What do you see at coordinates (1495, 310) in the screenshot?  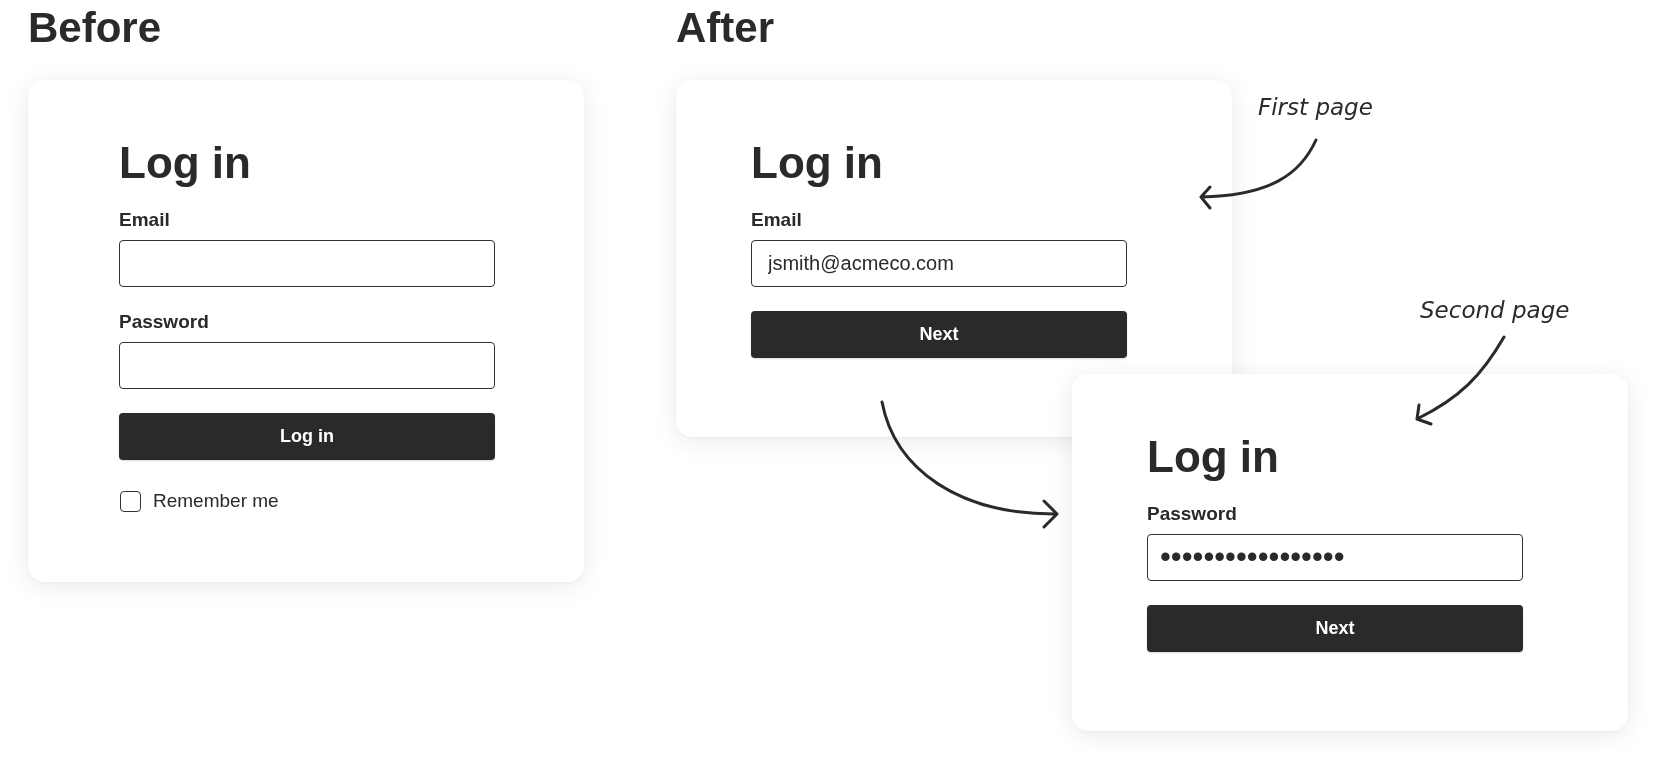 I see `annotation-label: Second page` at bounding box center [1495, 310].